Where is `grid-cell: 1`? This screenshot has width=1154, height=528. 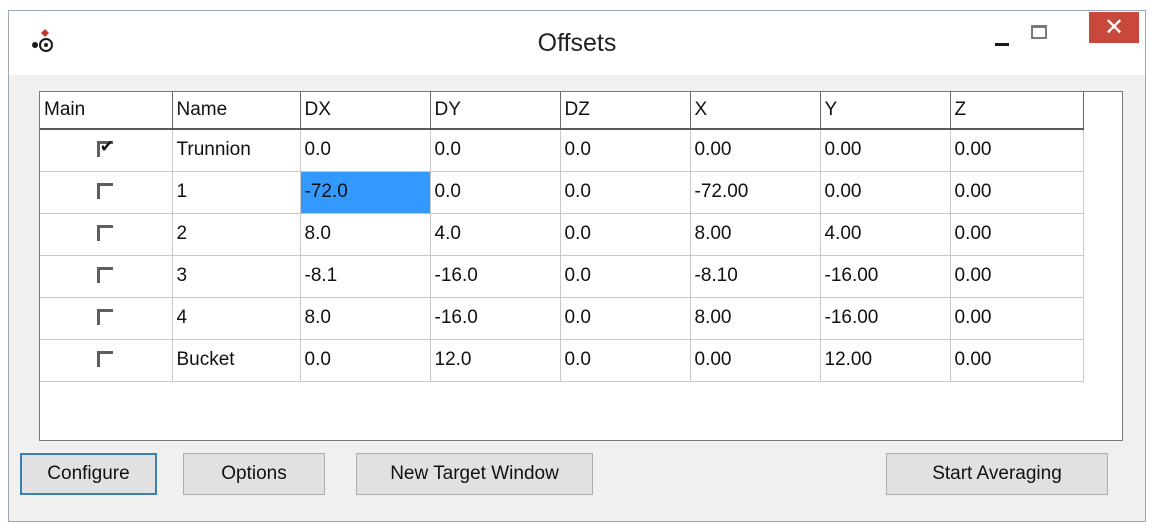 grid-cell: 1 is located at coordinates (236, 192).